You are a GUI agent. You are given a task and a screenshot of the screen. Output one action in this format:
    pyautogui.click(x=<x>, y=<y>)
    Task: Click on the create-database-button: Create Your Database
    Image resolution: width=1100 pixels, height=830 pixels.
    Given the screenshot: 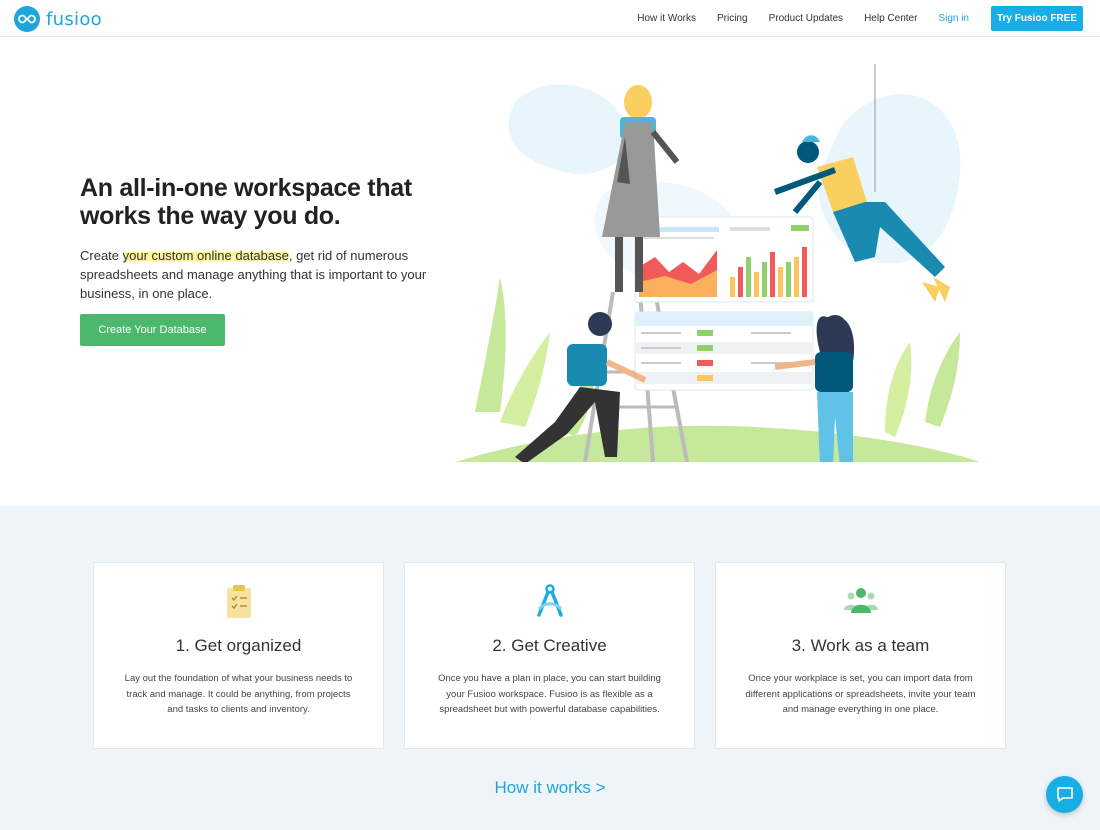 What is the action you would take?
    pyautogui.click(x=152, y=330)
    